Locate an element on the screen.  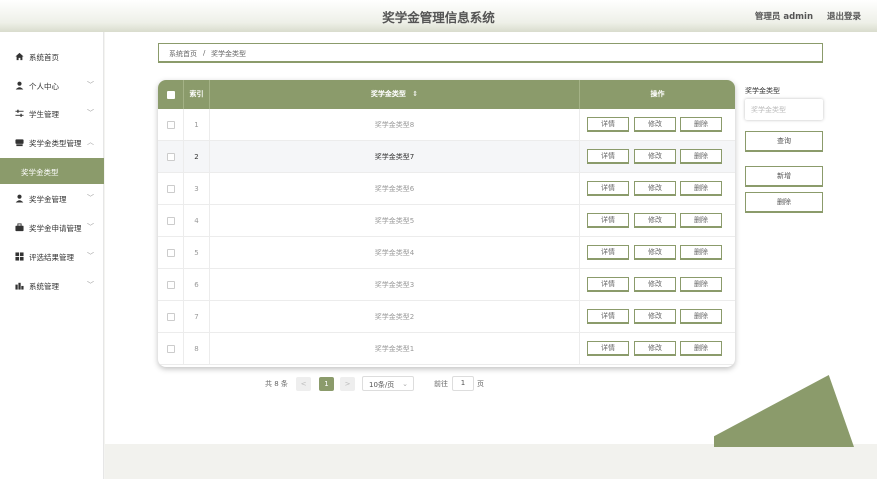
table-row: 4 奖学金类型5 详情 修改 删除 is located at coordinates (446, 221).